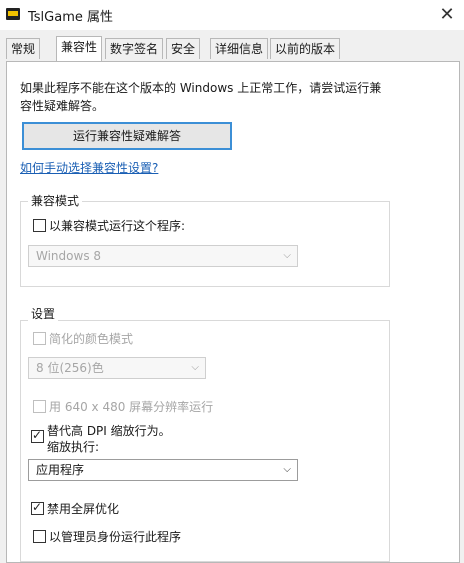 The width and height of the screenshot is (464, 563). I want to click on compat-mode-checkbox, so click(39, 225).